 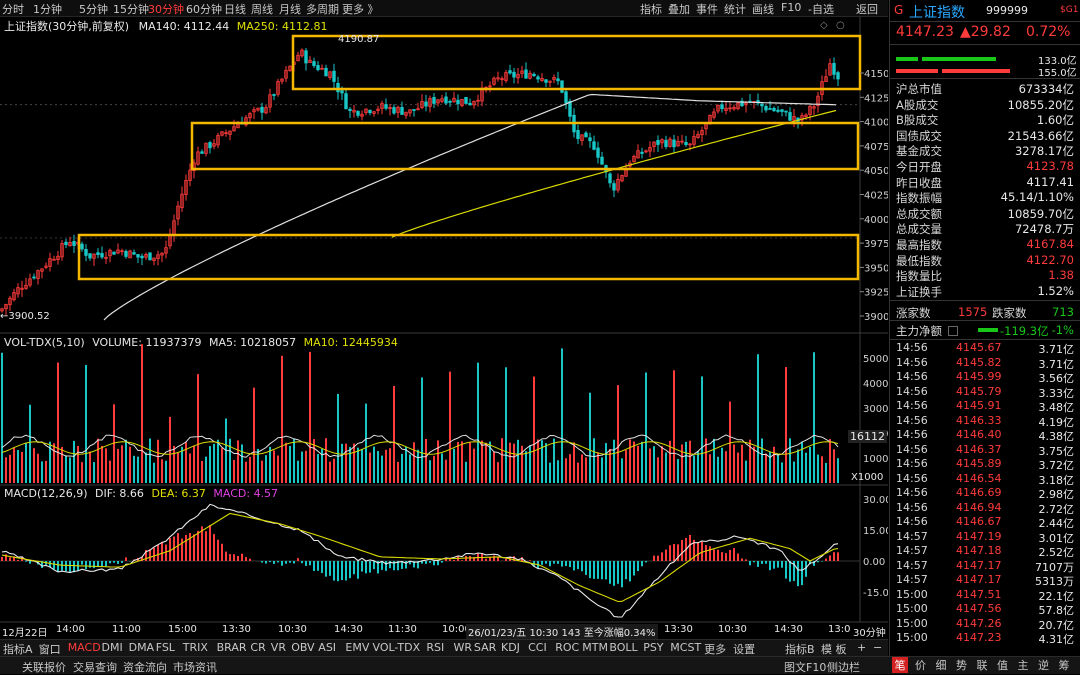 I want to click on time-label: 14:00, so click(x=70, y=629).